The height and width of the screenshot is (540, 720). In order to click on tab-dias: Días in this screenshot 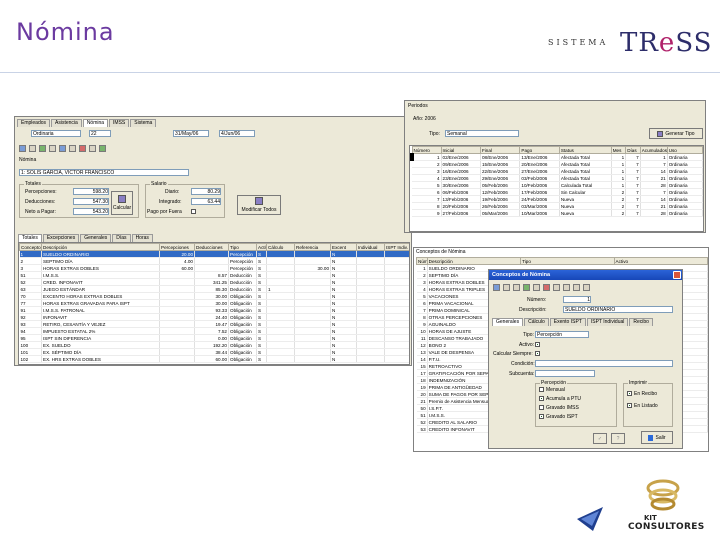, I will do `click(121, 238)`.